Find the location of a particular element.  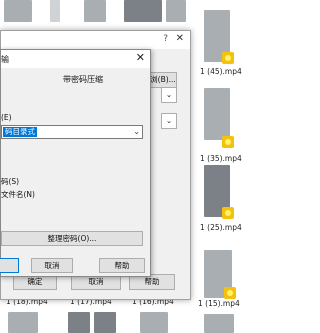

show-password-option: 码(S) is located at coordinates (10, 181).